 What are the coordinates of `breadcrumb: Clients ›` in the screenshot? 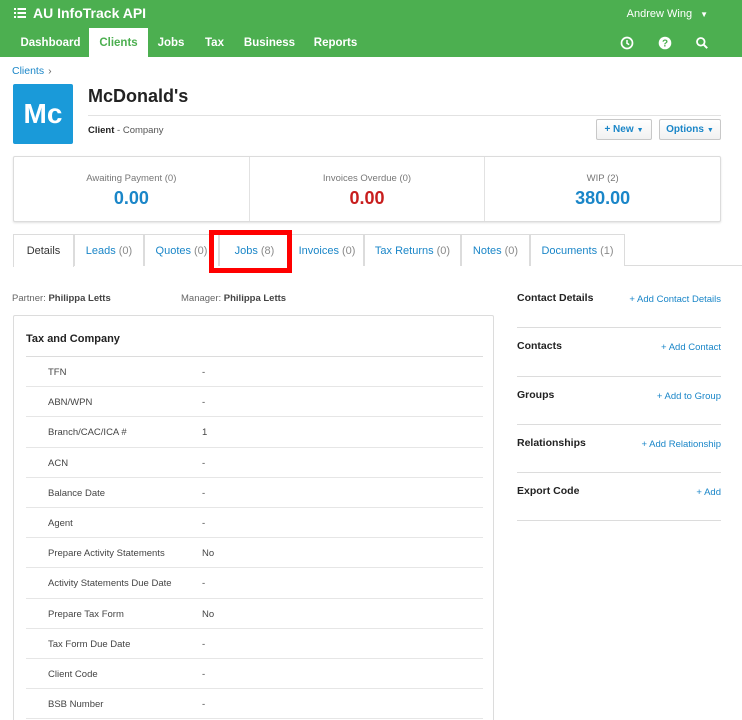 It's located at (32, 71).